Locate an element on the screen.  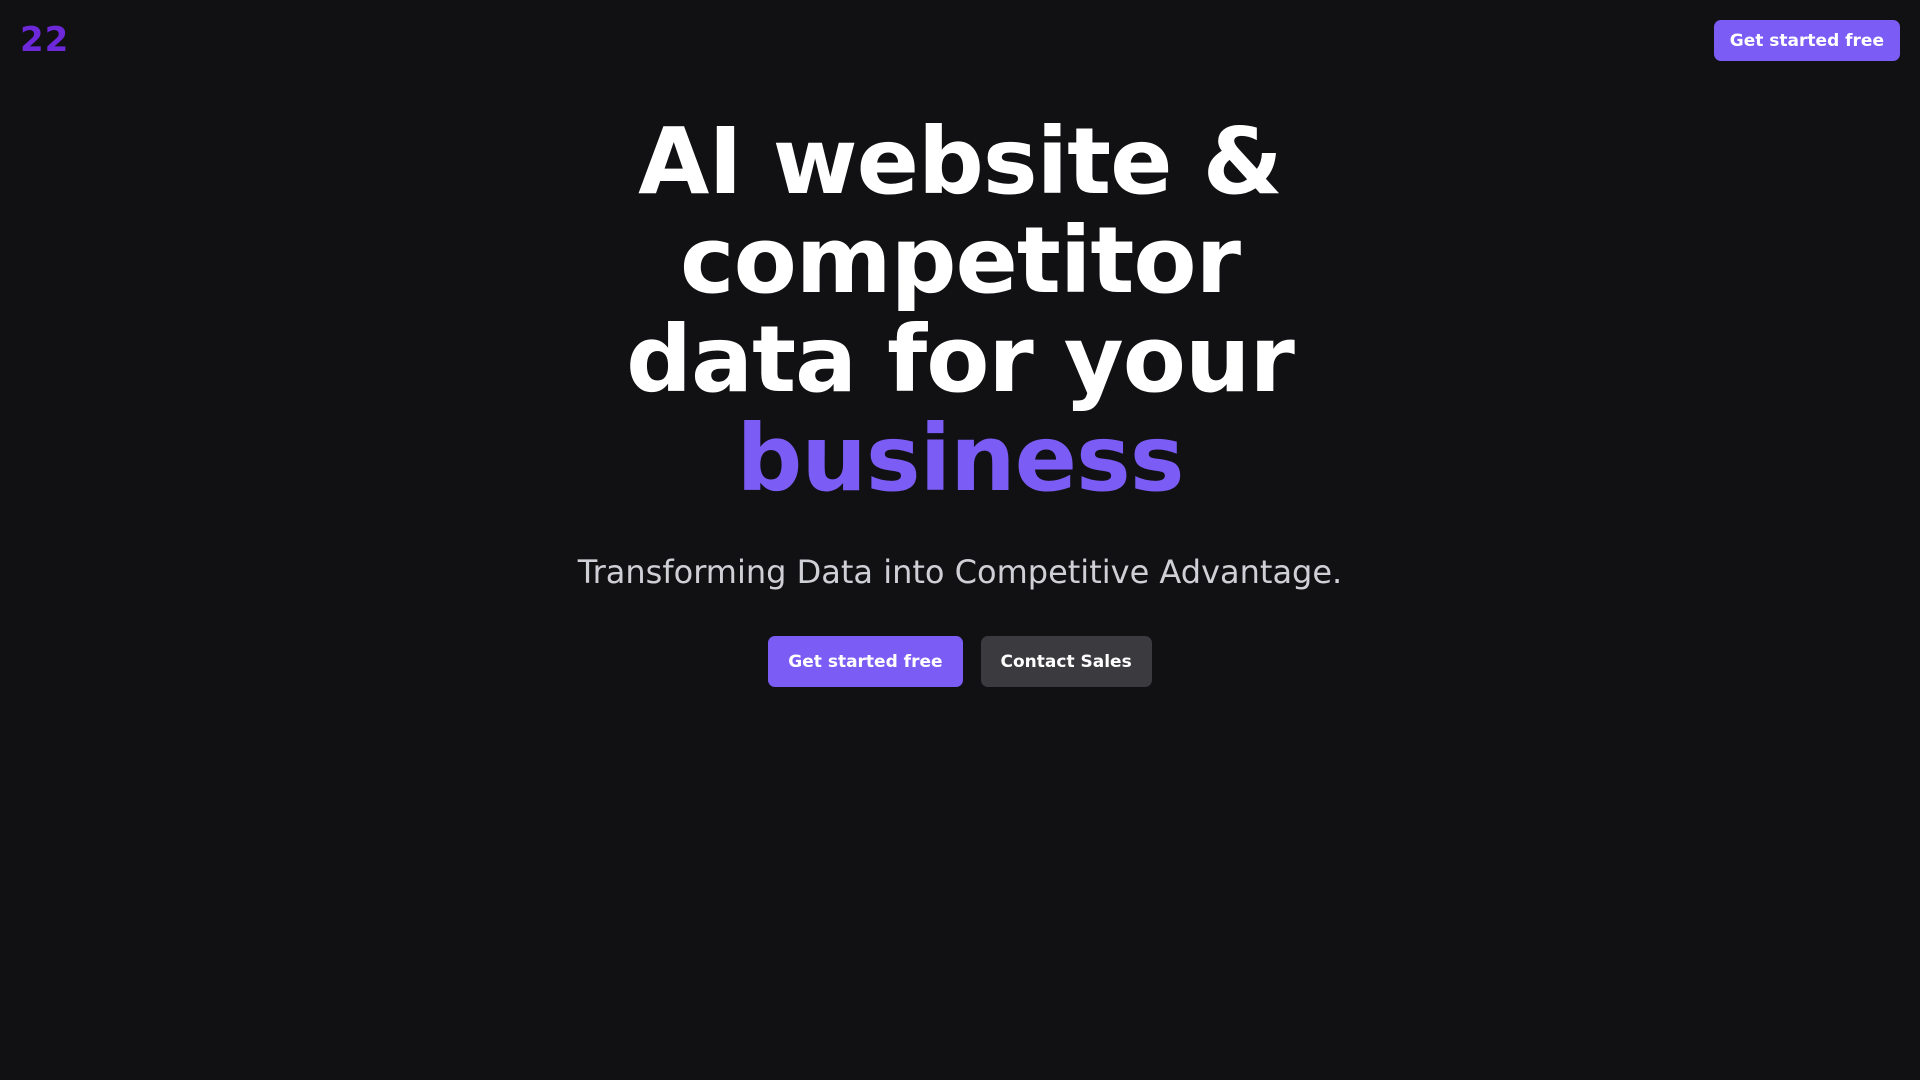
get-started-button: Get started free is located at coordinates (865, 661).